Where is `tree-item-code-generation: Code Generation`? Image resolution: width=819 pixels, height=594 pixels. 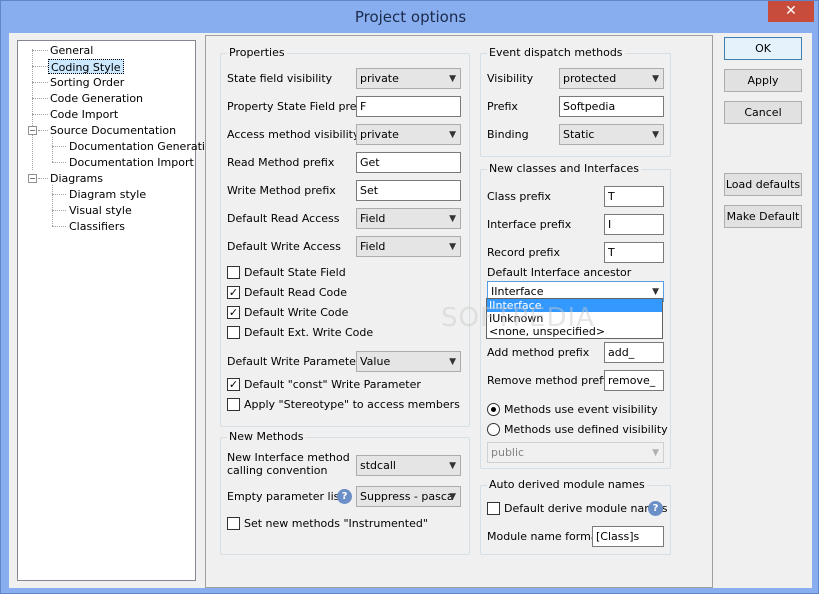
tree-item-code-generation: Code Generation is located at coordinates (96, 98).